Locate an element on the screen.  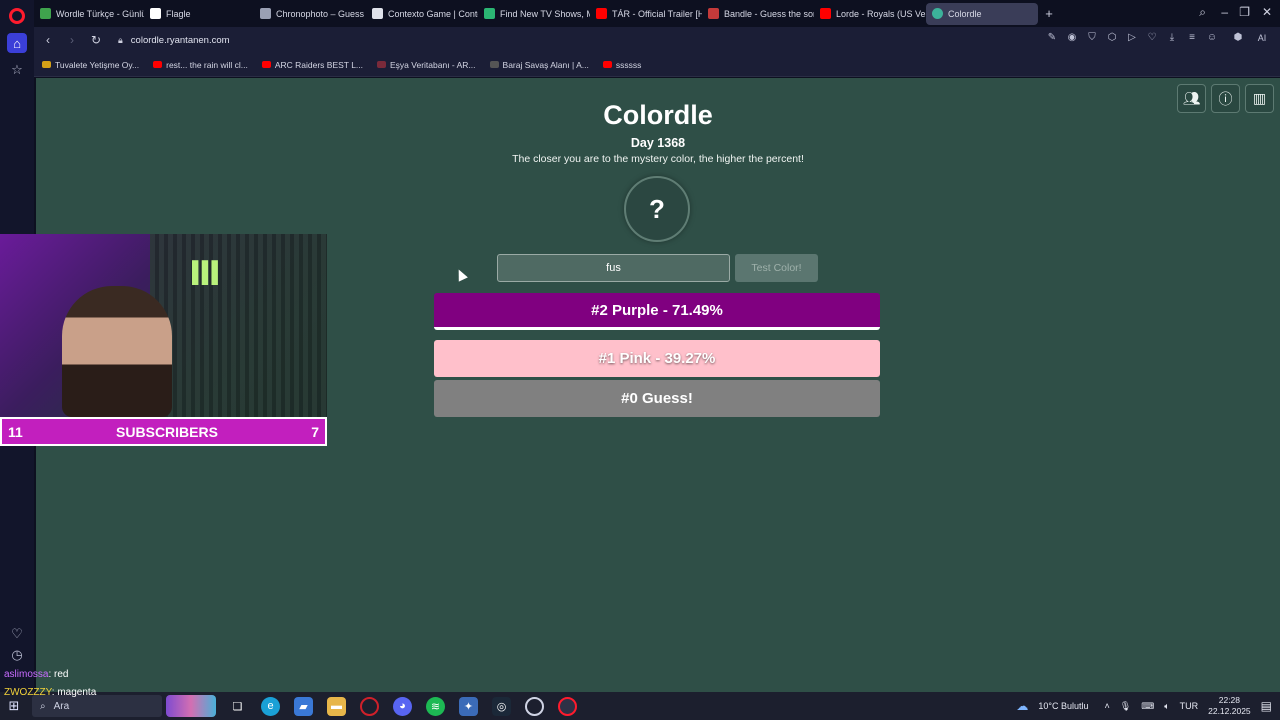
tab-label: Lorde - Royals (US Version is located at coordinates (881, 13).